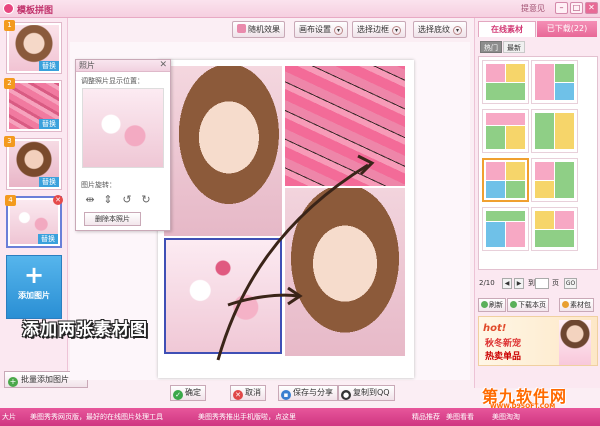  I want to click on flip-vertical-icon: ⇕, so click(108, 200).